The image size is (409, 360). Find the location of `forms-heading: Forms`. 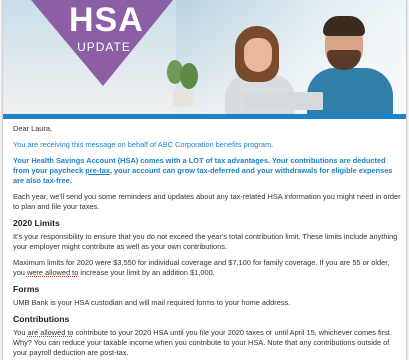

forms-heading: Forms is located at coordinates (26, 289).